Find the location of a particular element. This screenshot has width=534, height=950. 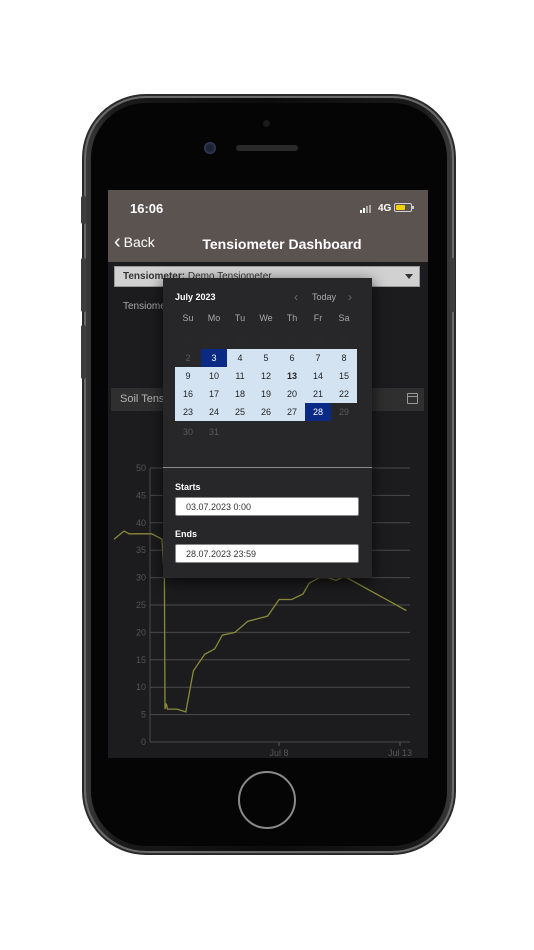

calendar-day: 23 is located at coordinates (188, 412).